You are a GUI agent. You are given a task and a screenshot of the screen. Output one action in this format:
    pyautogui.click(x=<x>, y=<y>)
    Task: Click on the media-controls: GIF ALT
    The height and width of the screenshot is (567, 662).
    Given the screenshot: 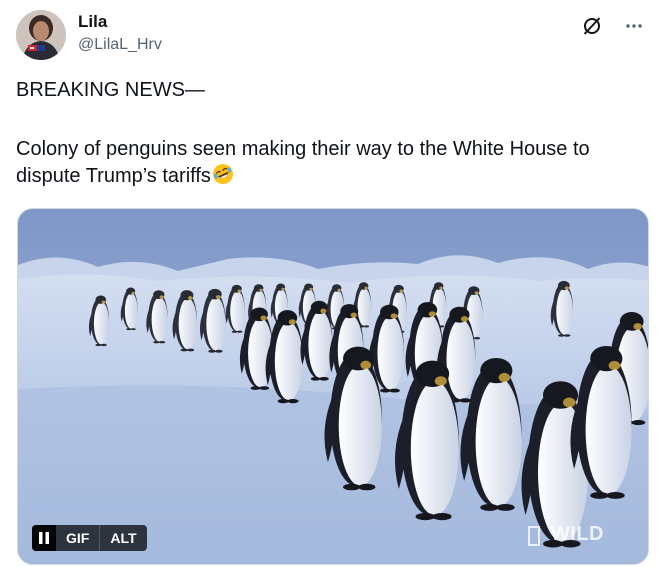 What is the action you would take?
    pyautogui.click(x=89, y=538)
    